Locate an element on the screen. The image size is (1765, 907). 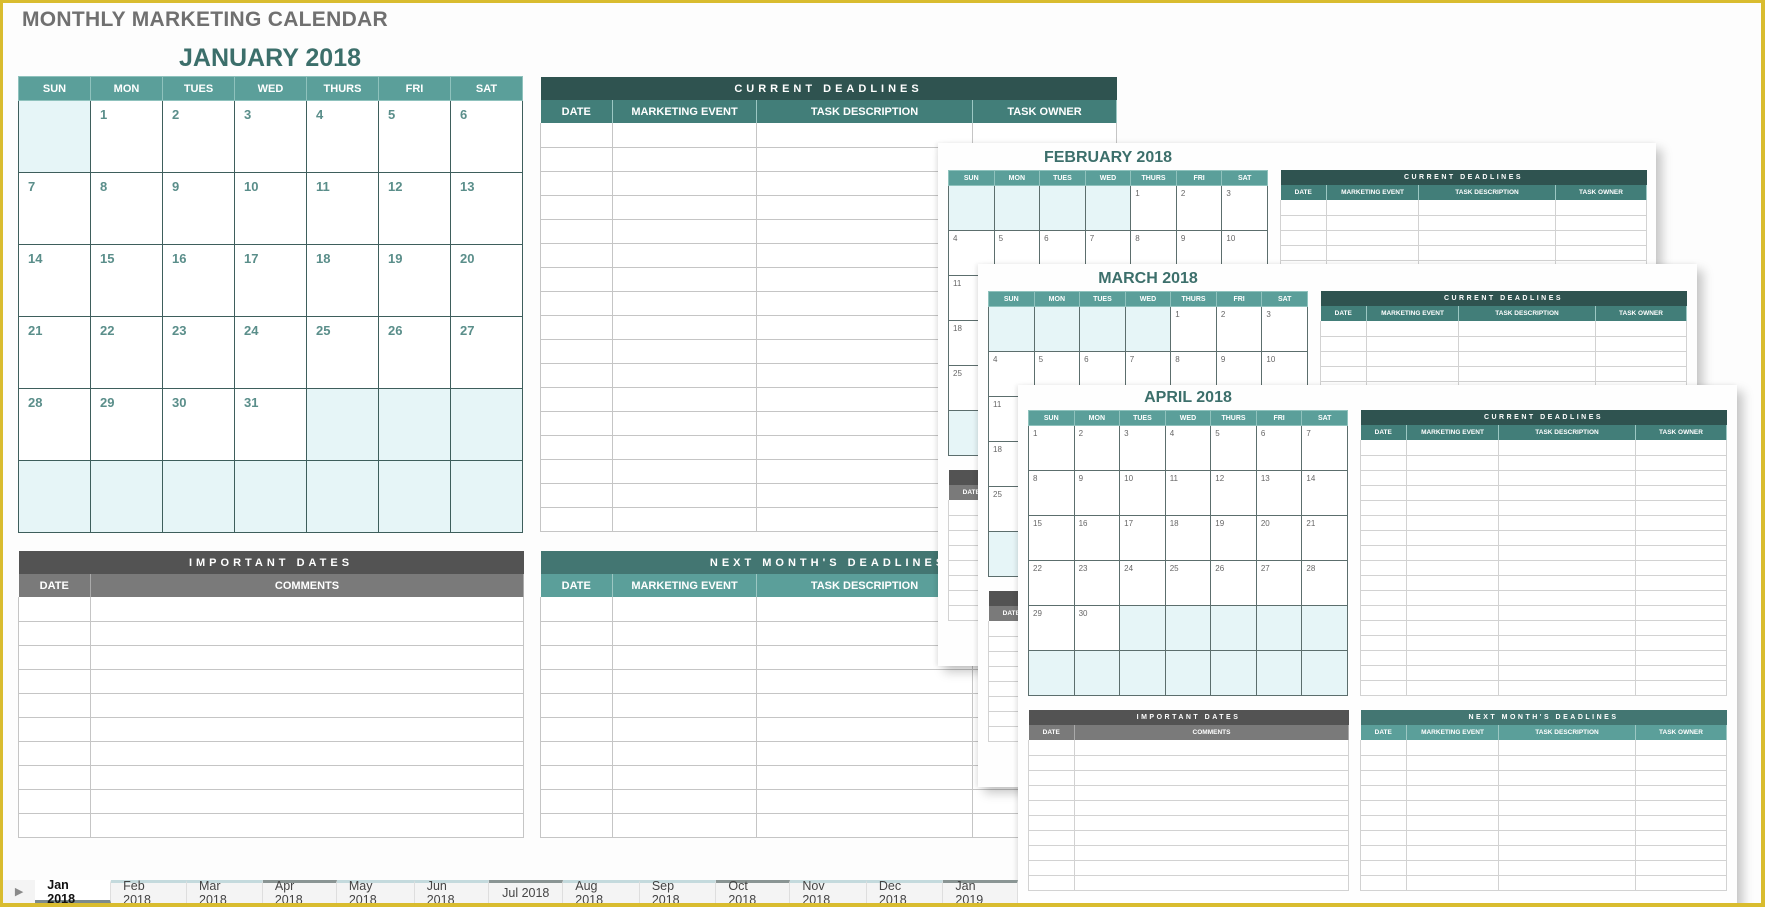
calendar-day-cell: 30 is located at coordinates (198, 424).